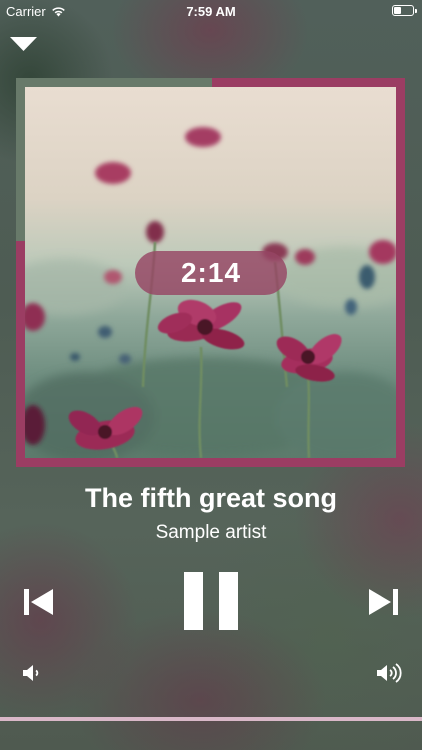  What do you see at coordinates (404, 10) in the screenshot?
I see `battery-icon` at bounding box center [404, 10].